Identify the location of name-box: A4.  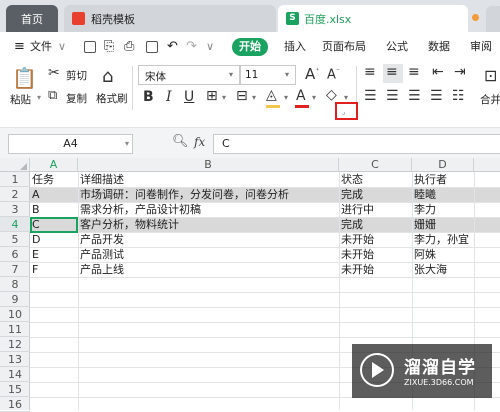
(70, 144).